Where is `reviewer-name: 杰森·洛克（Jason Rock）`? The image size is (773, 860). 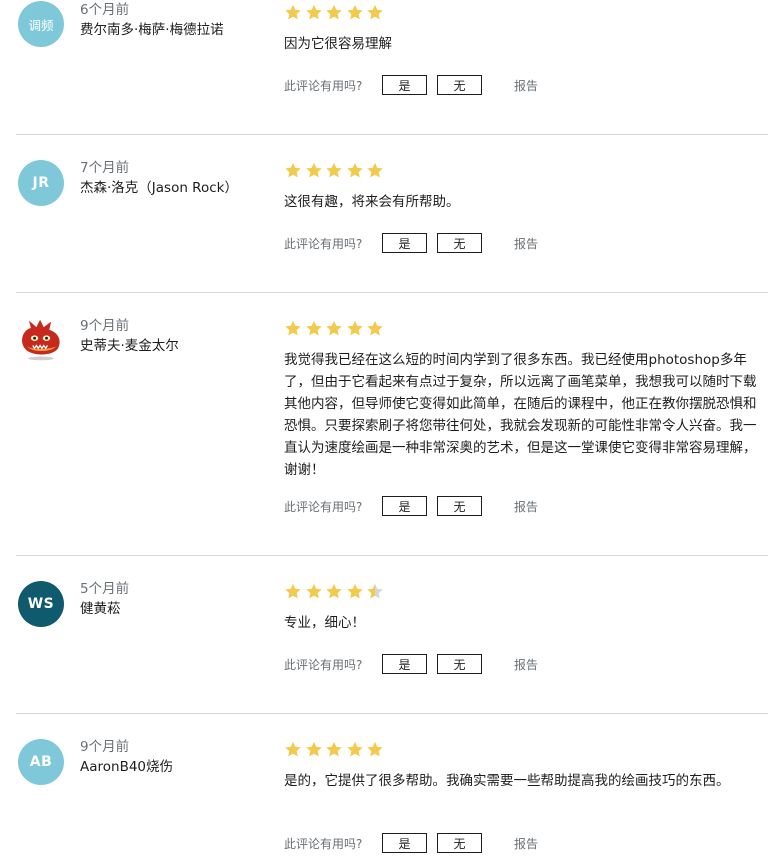 reviewer-name: 杰森·洛克（Jason Rock） is located at coordinates (159, 188).